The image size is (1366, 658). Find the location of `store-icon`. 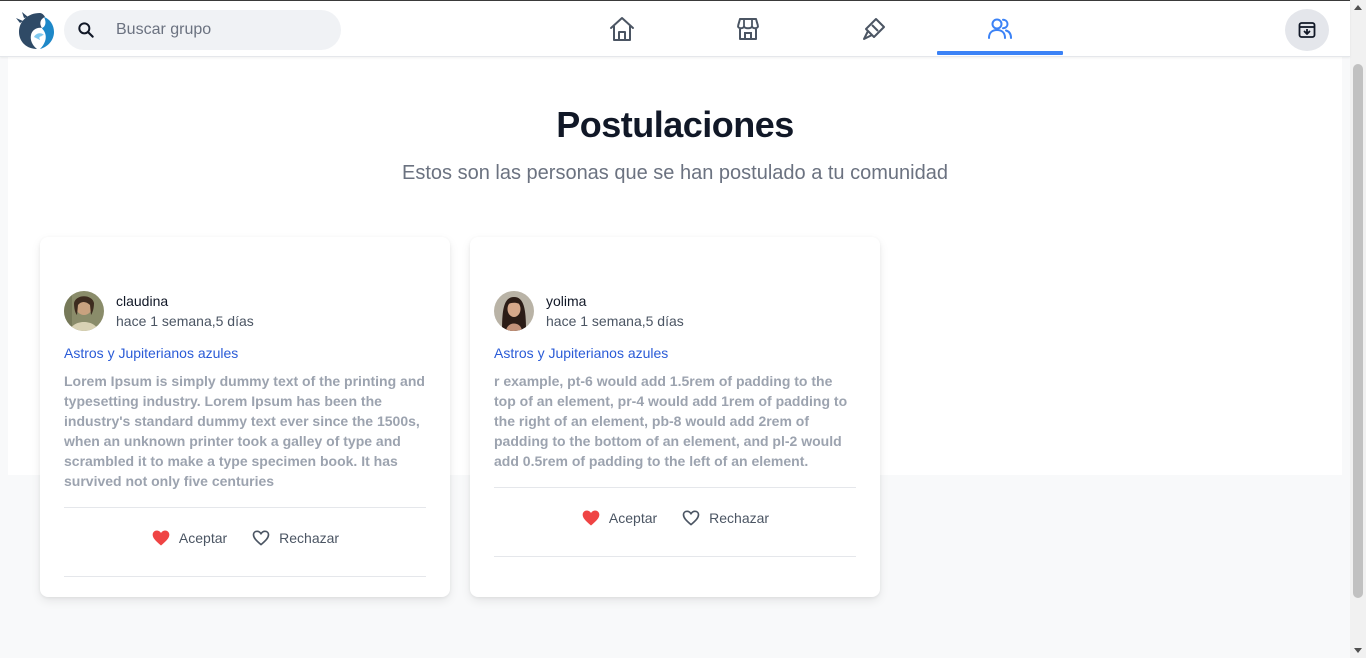

store-icon is located at coordinates (748, 28).